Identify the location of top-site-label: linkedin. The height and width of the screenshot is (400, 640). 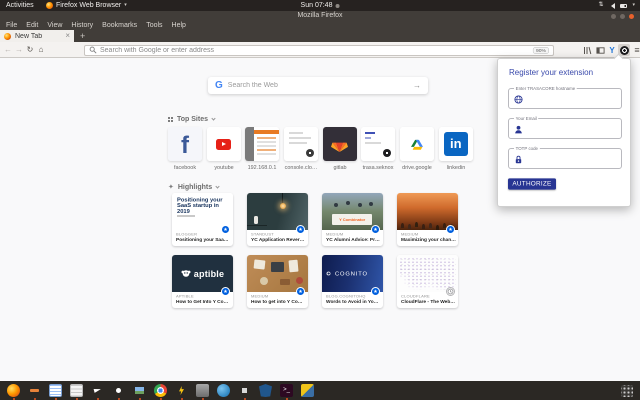
(456, 167).